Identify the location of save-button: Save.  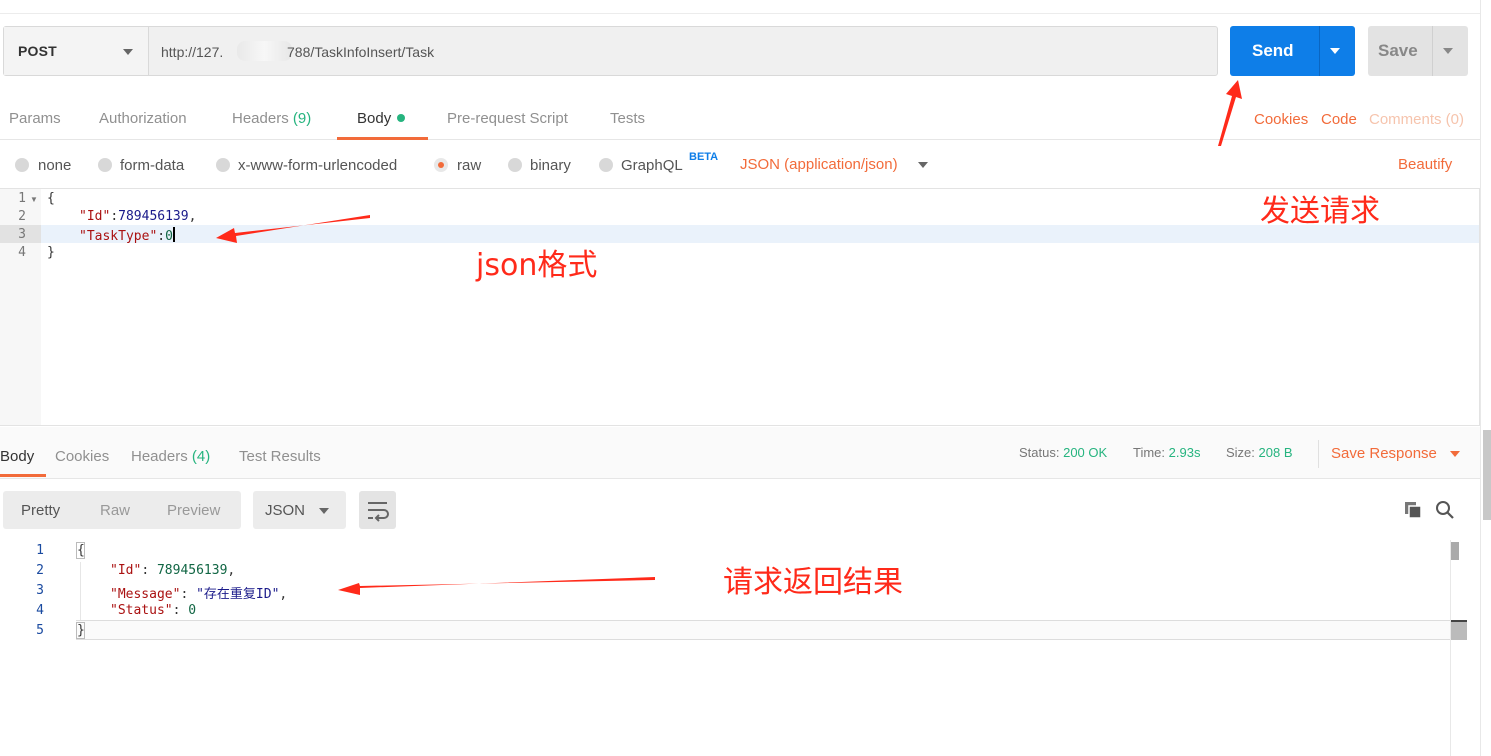
(1418, 51).